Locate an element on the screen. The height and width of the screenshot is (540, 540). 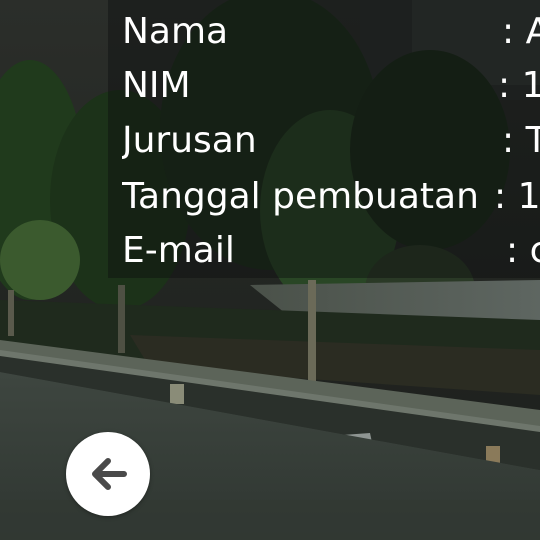
nim-value: : 1 is located at coordinates (519, 85).